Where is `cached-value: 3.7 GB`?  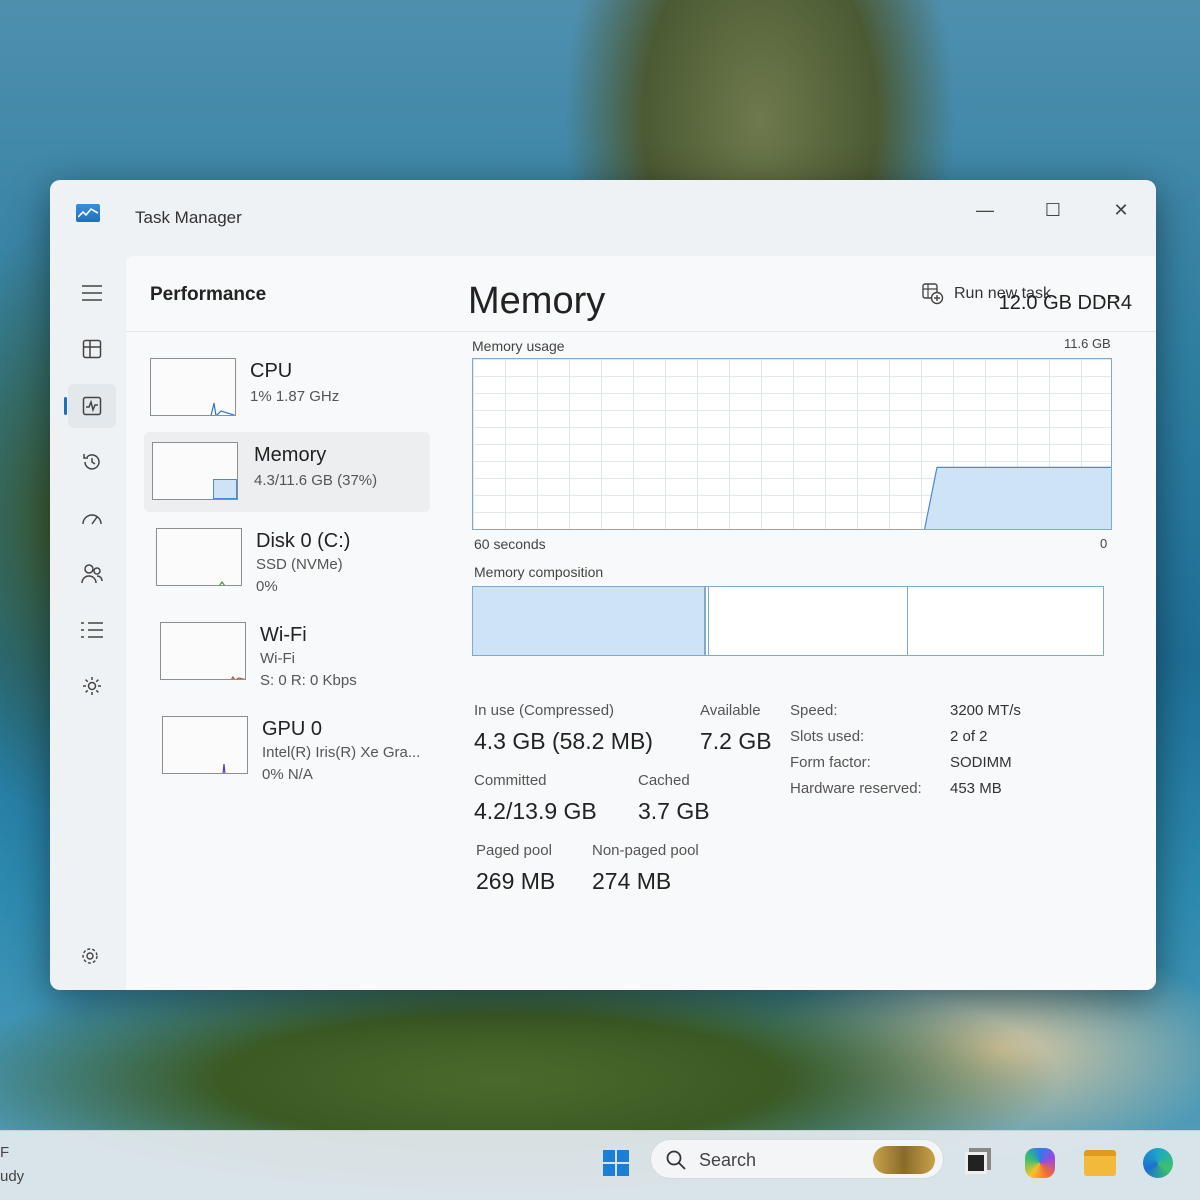 cached-value: 3.7 GB is located at coordinates (674, 811).